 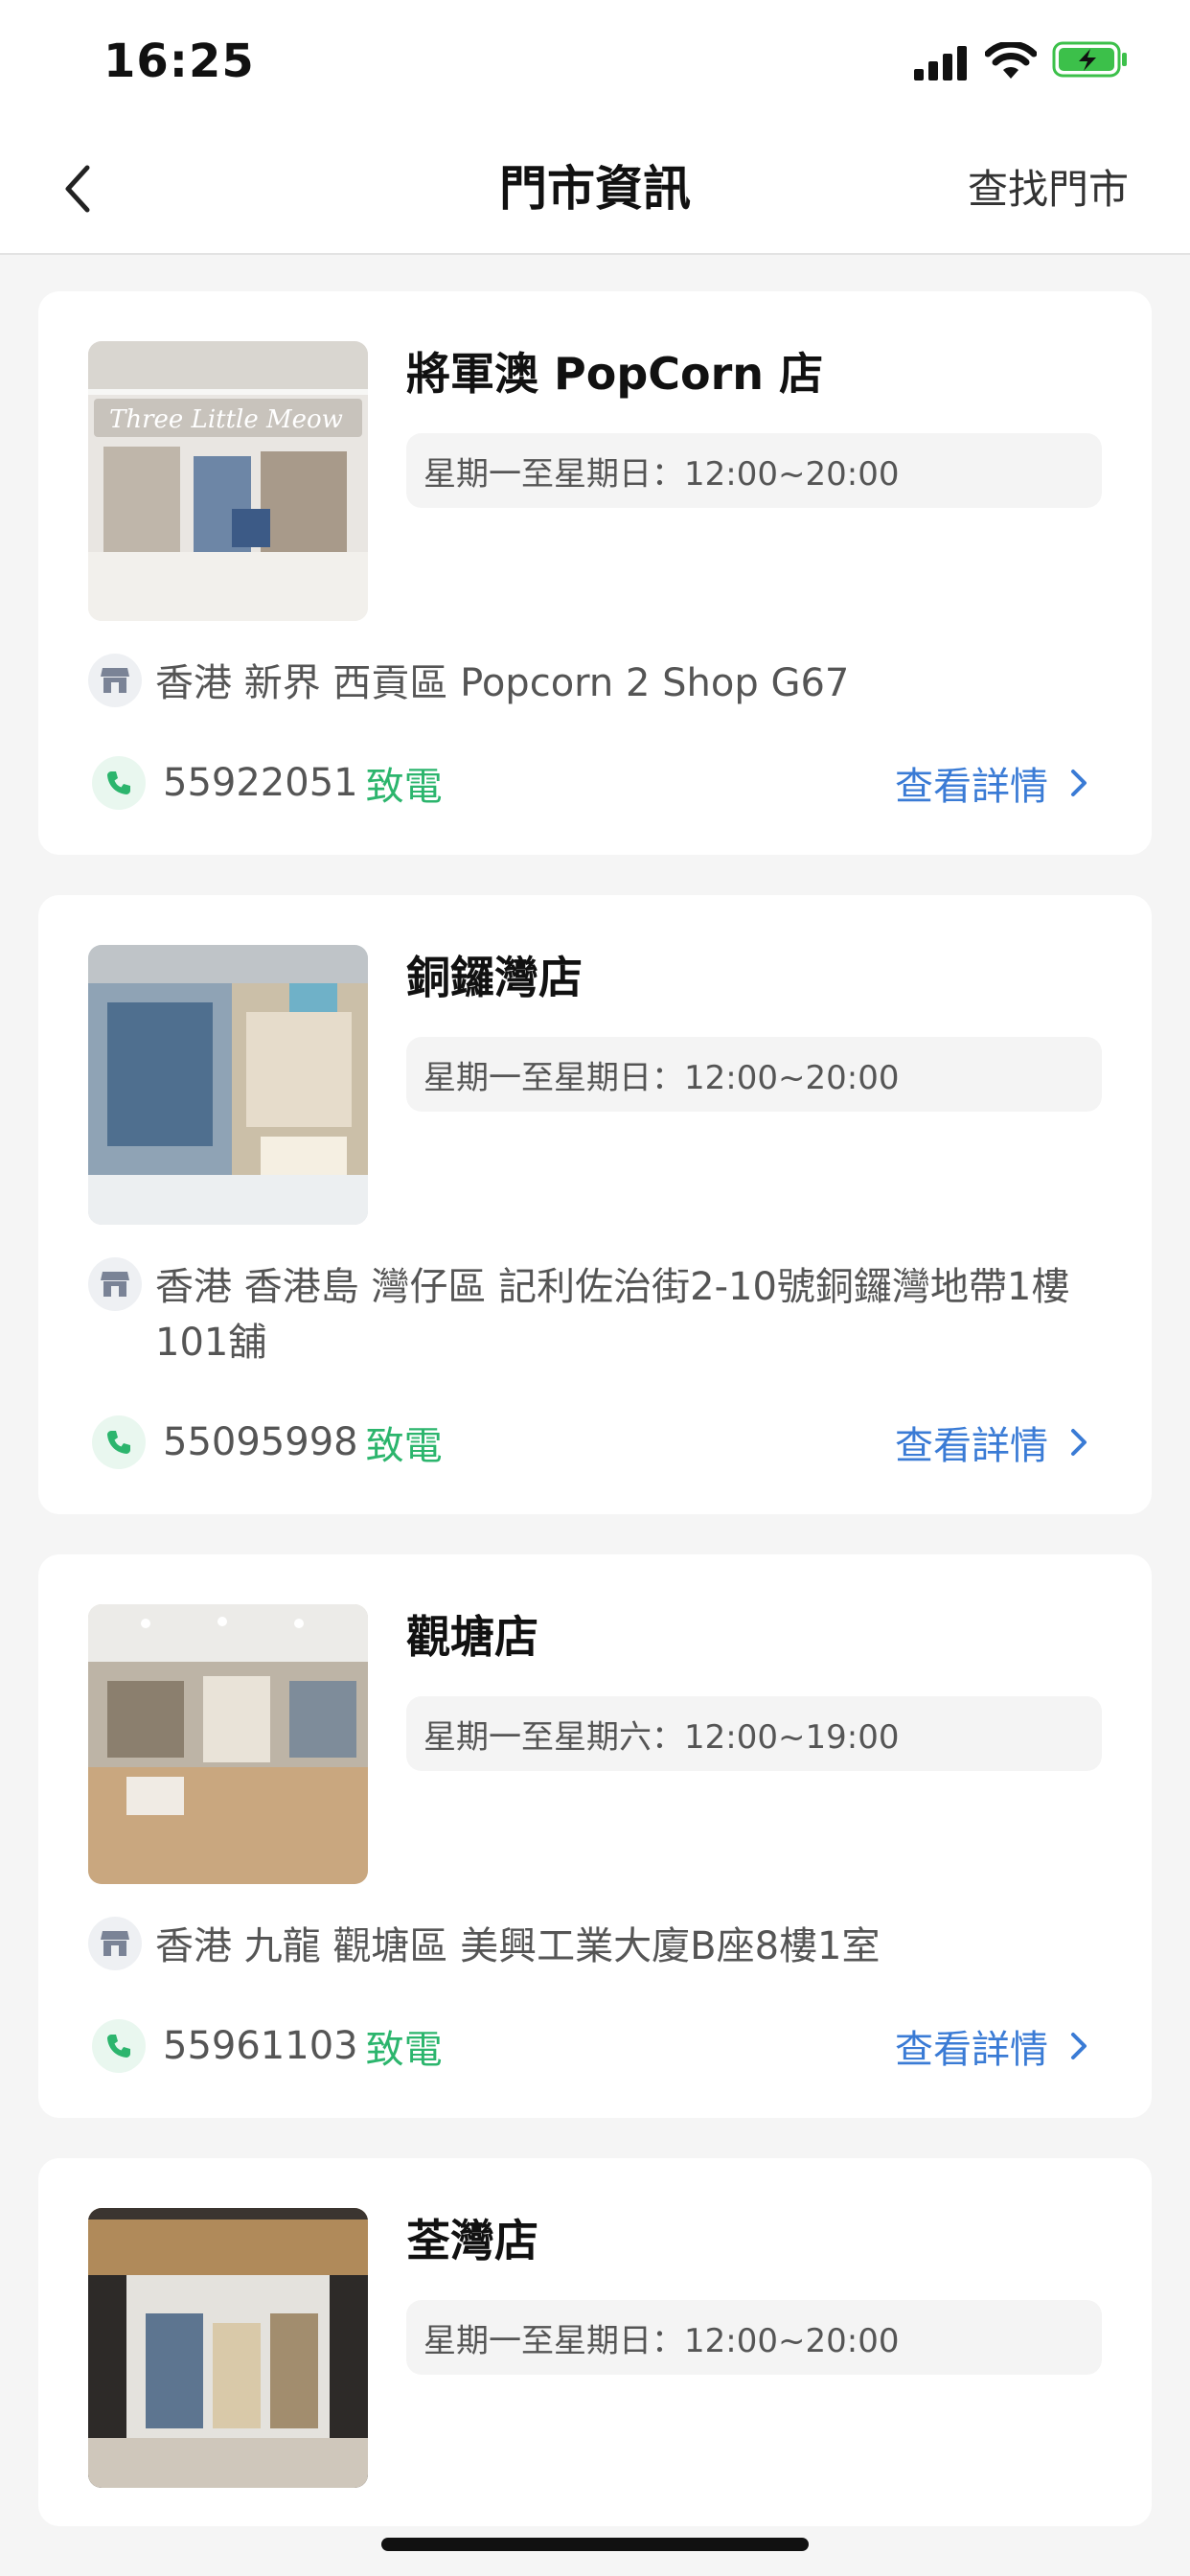 What do you see at coordinates (595, 190) in the screenshot?
I see `navigation-bar: 門市資訊 查找門市` at bounding box center [595, 190].